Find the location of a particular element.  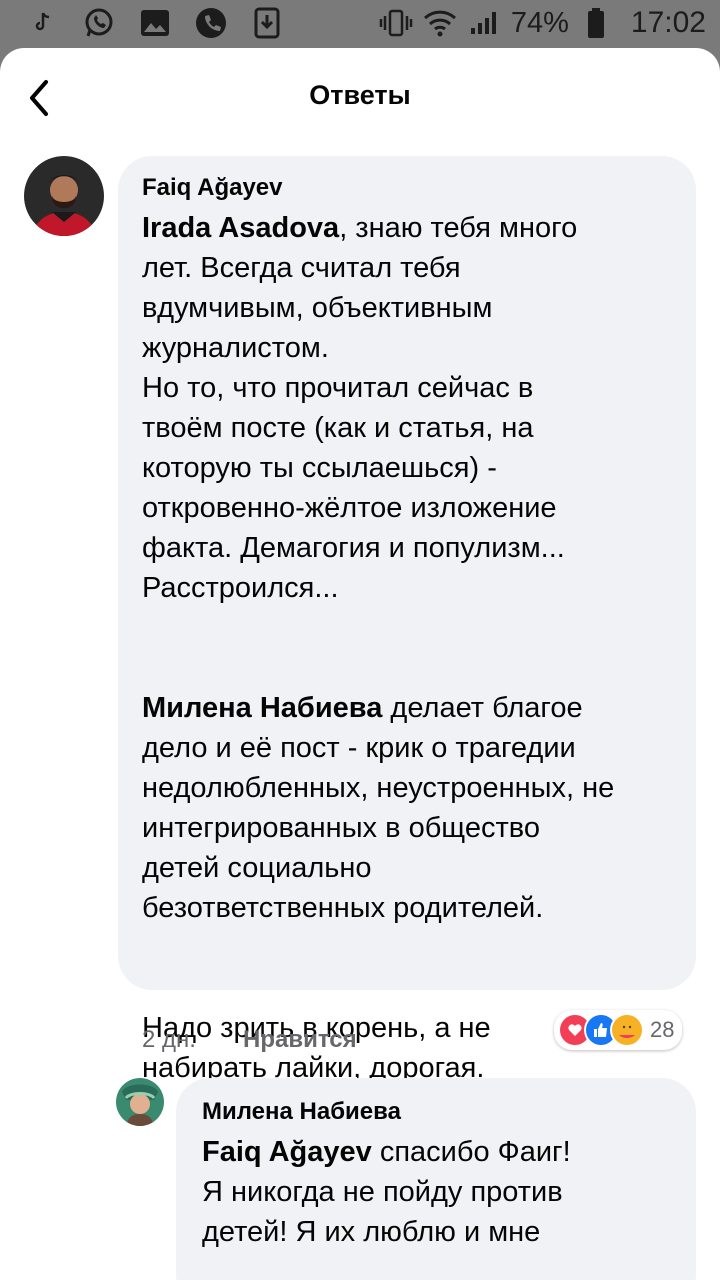

battery-icon is located at coordinates (596, 23).